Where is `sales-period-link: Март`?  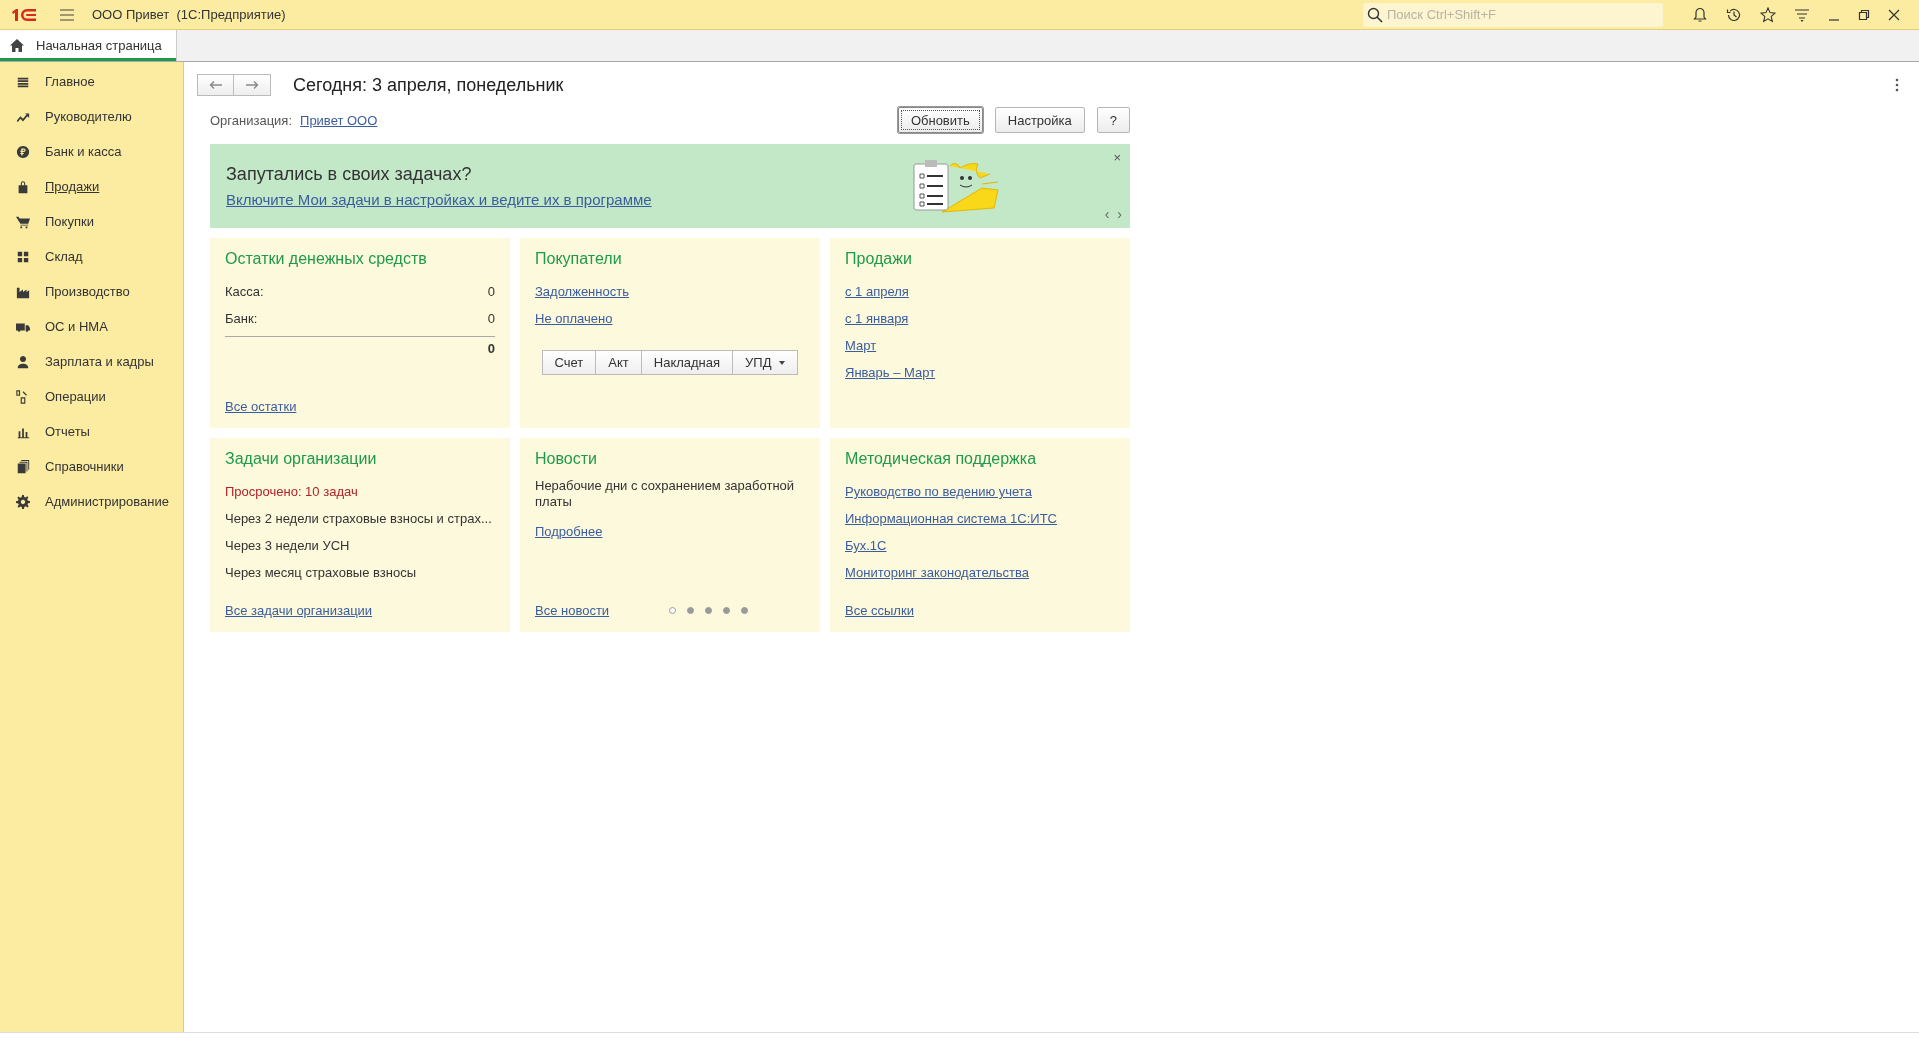 sales-period-link: Март is located at coordinates (861, 345).